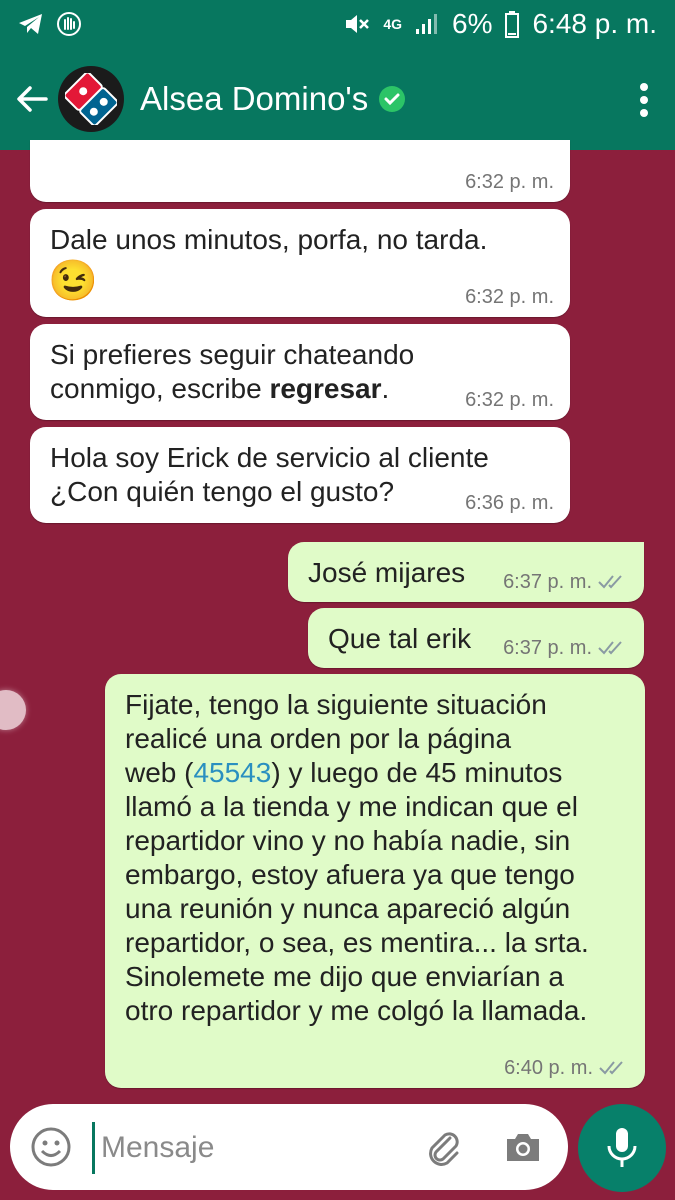  What do you see at coordinates (337, 24) in the screenshot?
I see `status-bar: 4G 6% 6:48 p. m.` at bounding box center [337, 24].